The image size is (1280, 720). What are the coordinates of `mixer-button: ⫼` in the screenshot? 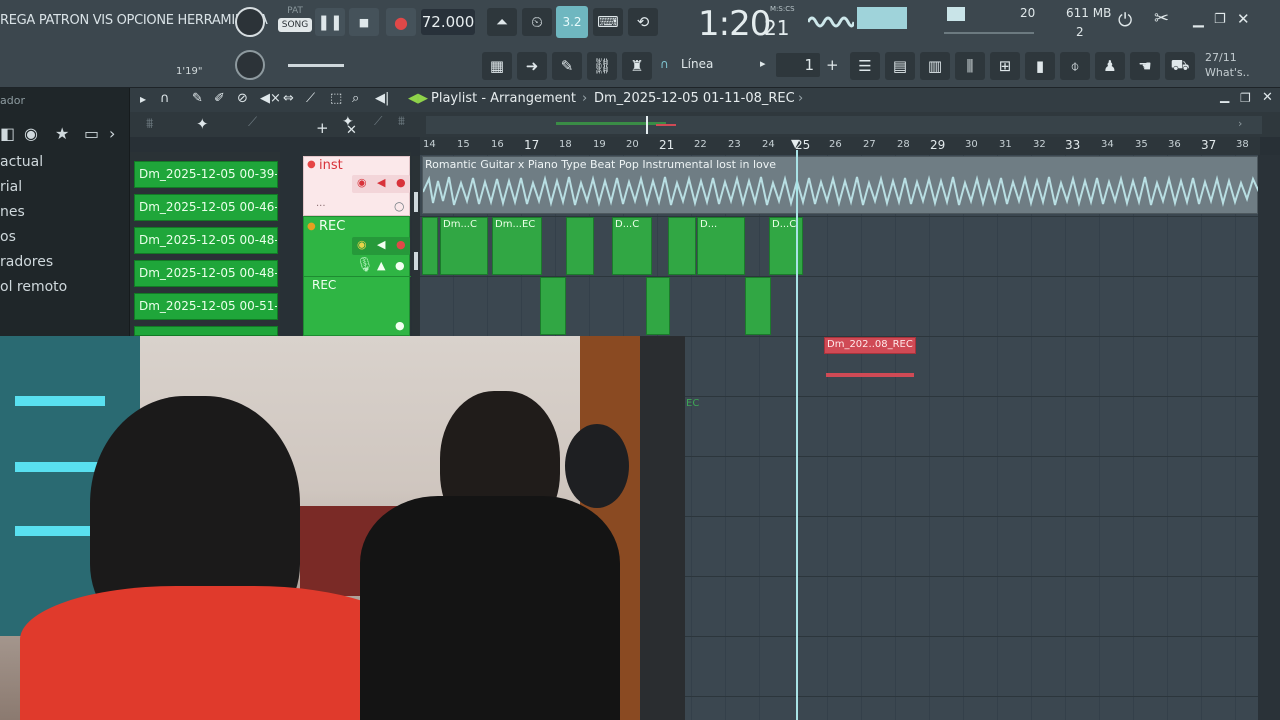 It's located at (970, 66).